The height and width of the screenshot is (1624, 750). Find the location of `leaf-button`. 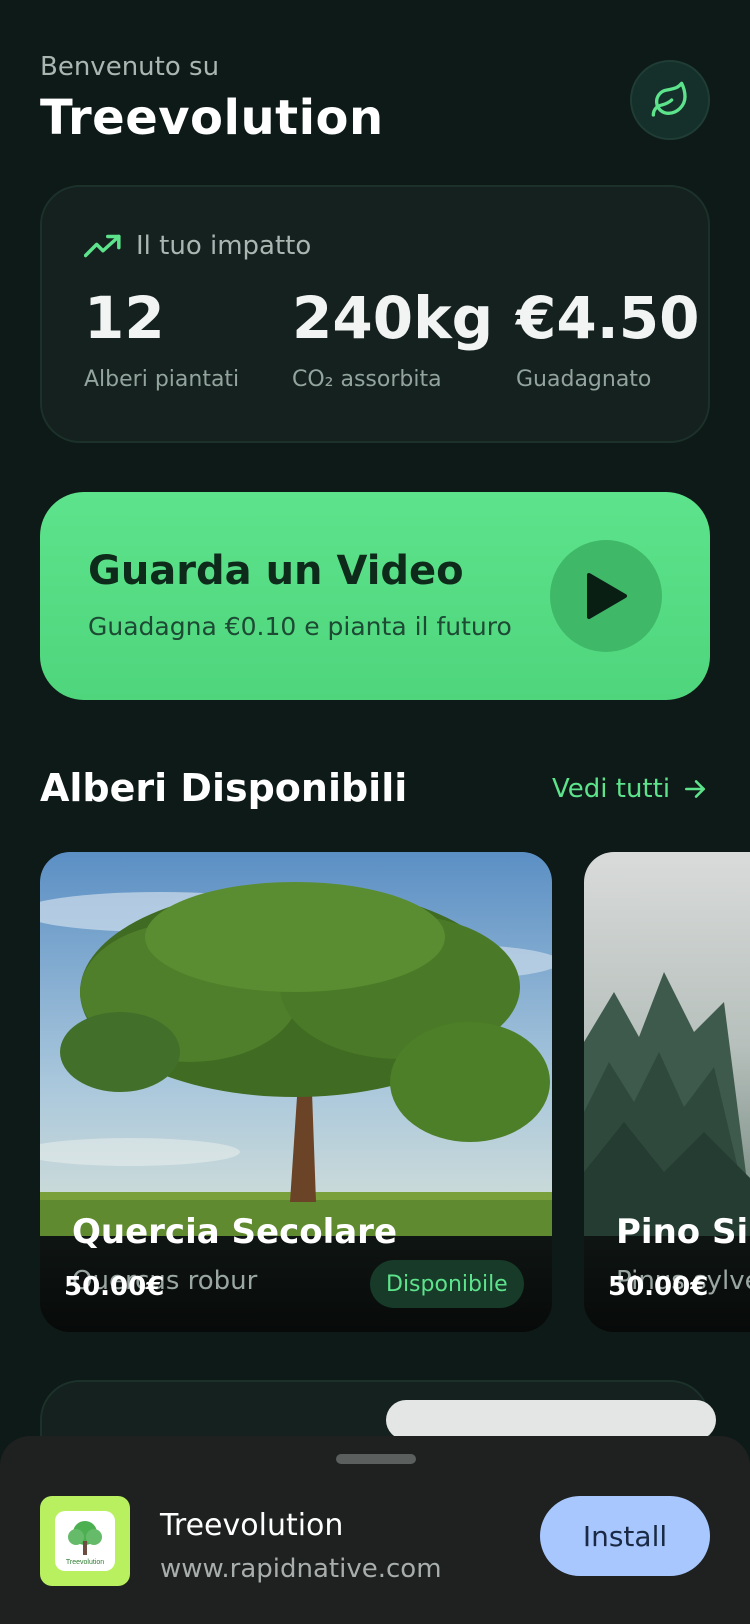

leaf-button is located at coordinates (670, 100).